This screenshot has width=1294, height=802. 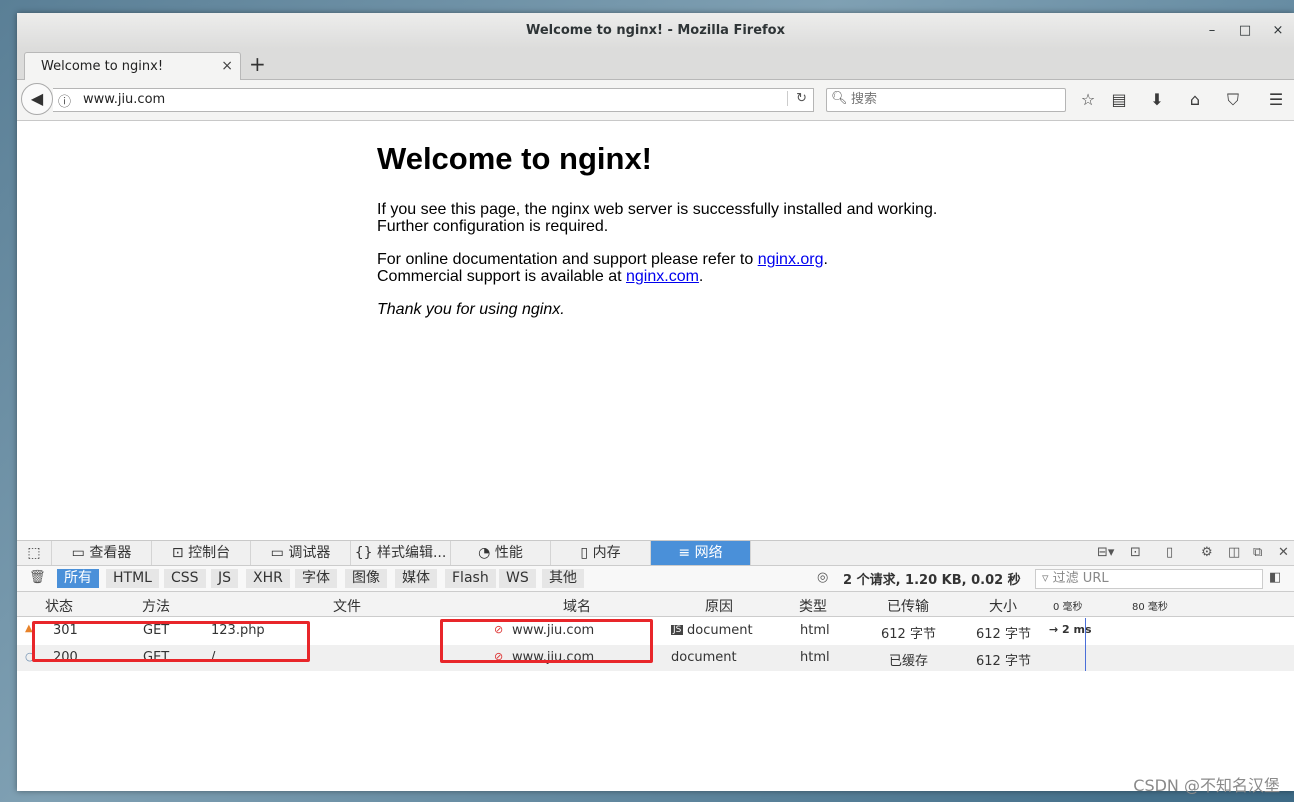 I want to click on nav-bar: ◀ ⓘ www.jiu.com ↻ 🔍︎ ☆ ▤ ⬇ ⌂ ⛉ ☰, so click(x=655, y=100).